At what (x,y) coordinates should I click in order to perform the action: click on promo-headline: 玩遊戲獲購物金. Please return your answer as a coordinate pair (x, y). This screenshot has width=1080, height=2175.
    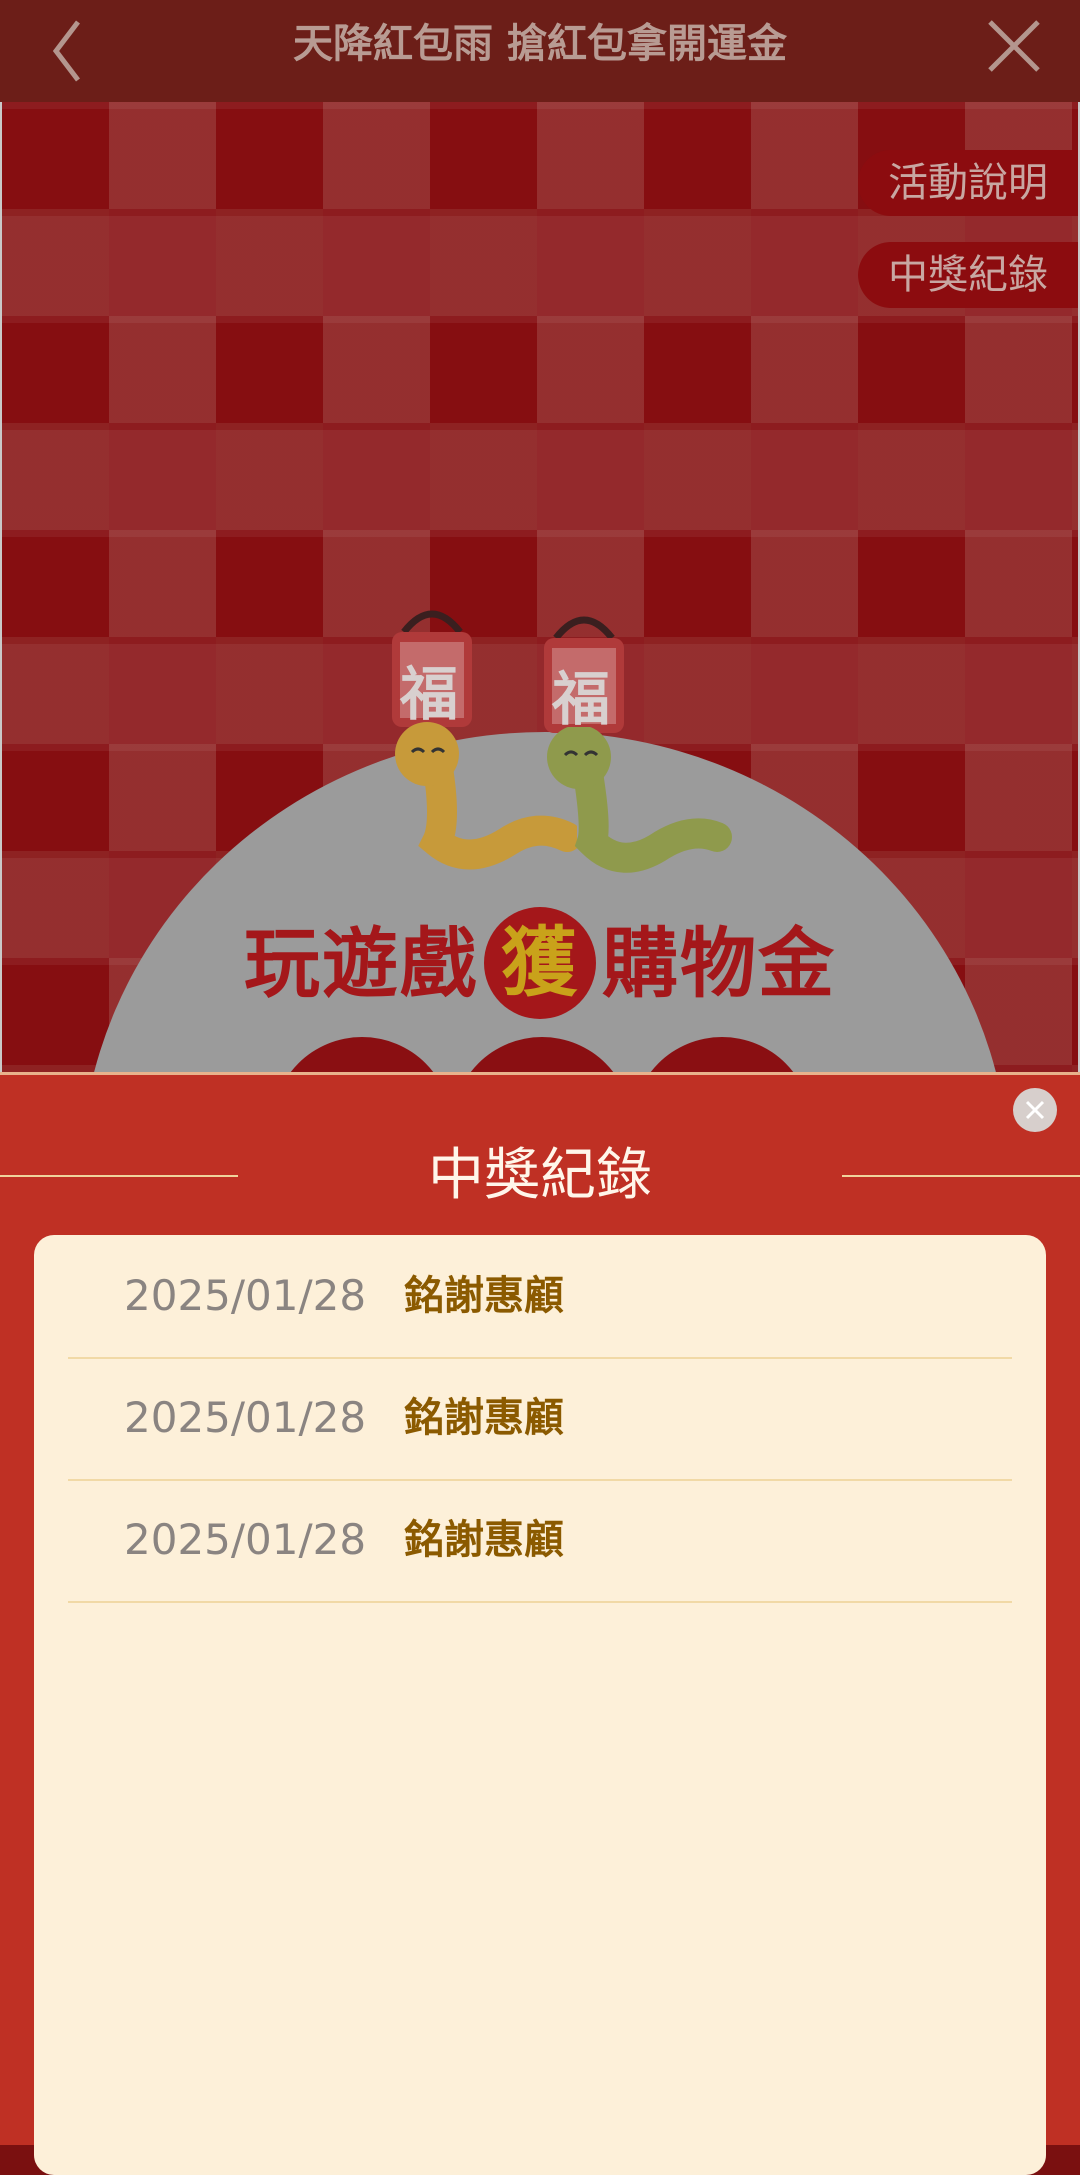
    Looking at the image, I should click on (540, 963).